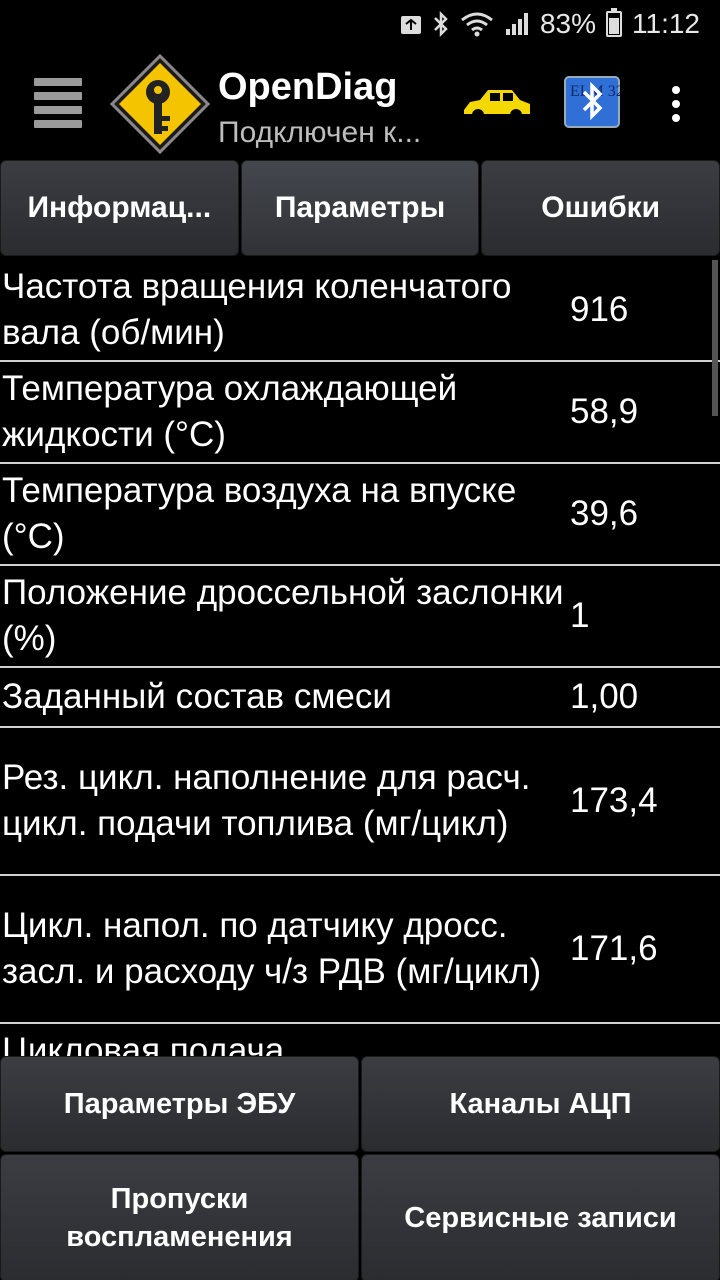 This screenshot has height=1280, width=720. I want to click on bluetooth-status-icon, so click(441, 24).